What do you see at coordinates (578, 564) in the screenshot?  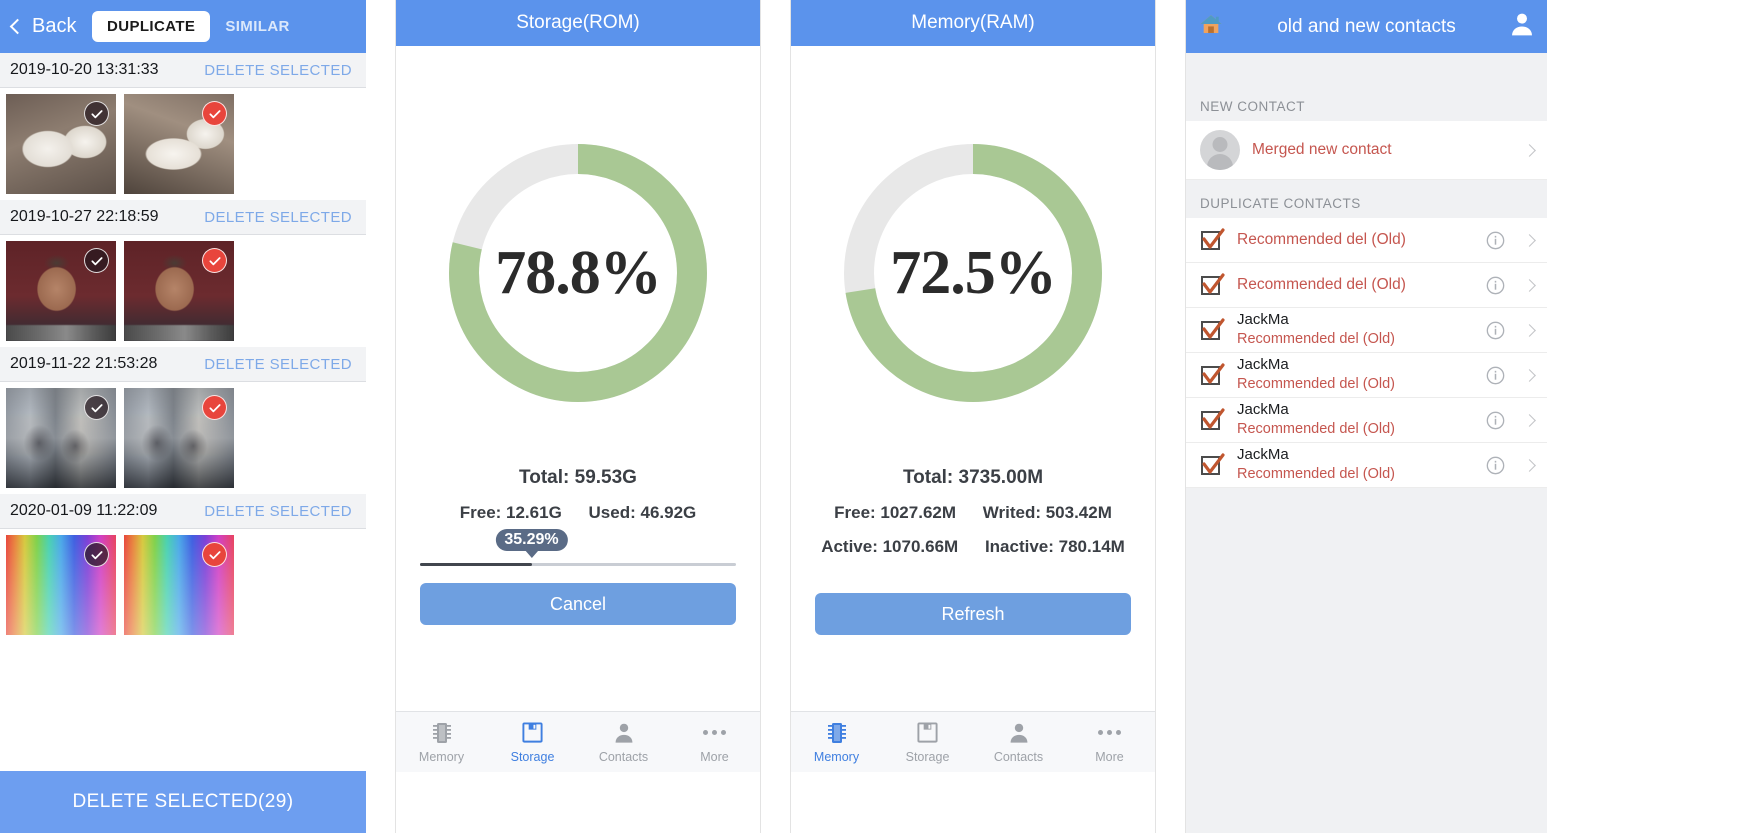 I see `storage-slider-track` at bounding box center [578, 564].